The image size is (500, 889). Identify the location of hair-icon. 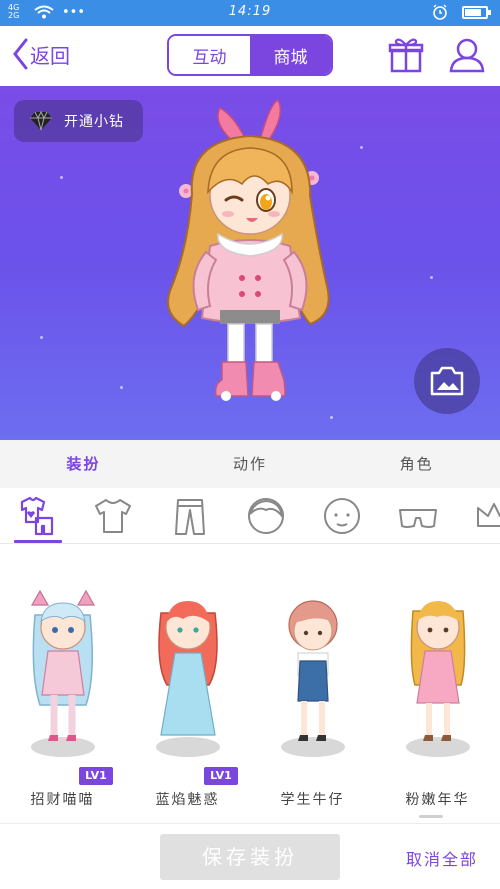
(266, 516).